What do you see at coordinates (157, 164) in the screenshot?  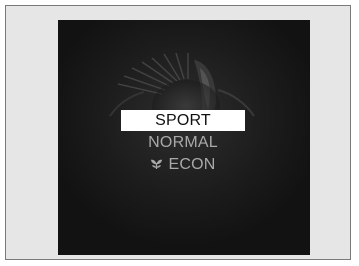 I see `eco-leaf-icon` at bounding box center [157, 164].